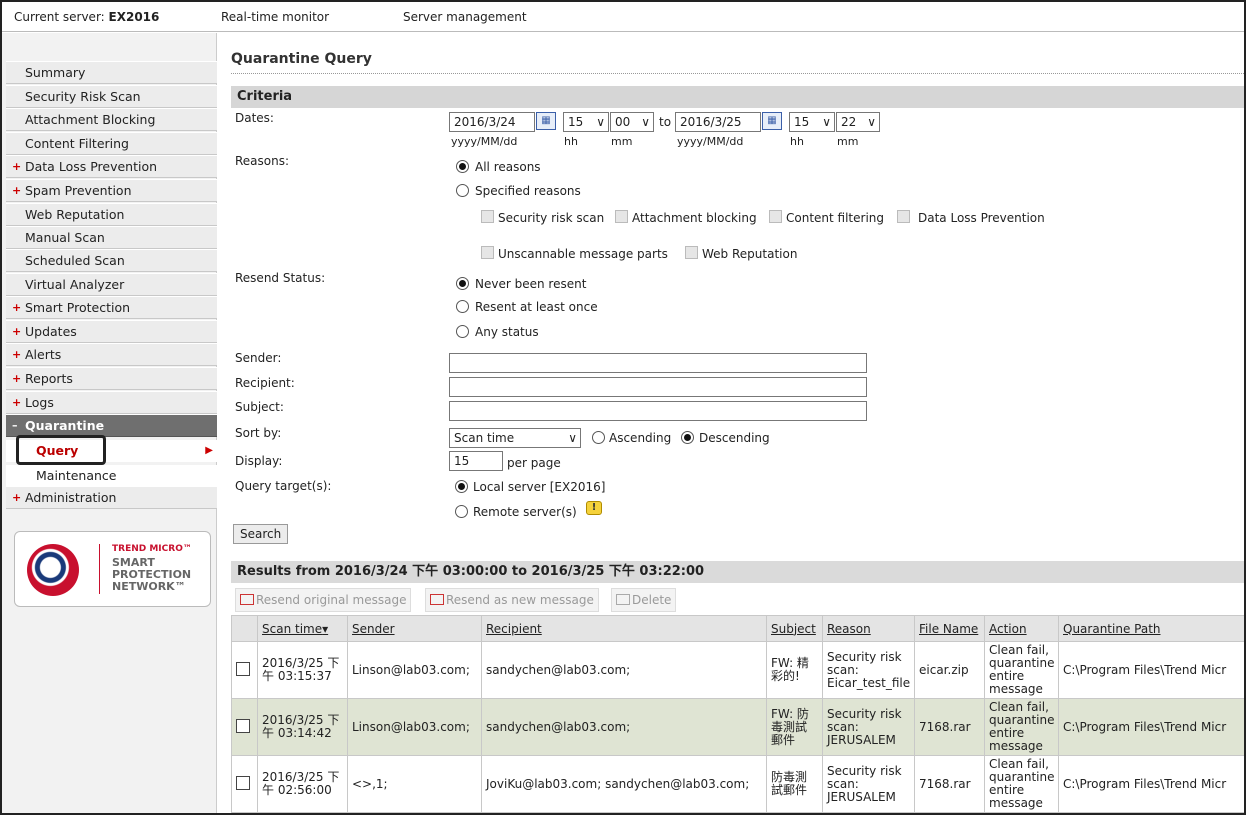  I want to click on row-select-cell, so click(244, 670).